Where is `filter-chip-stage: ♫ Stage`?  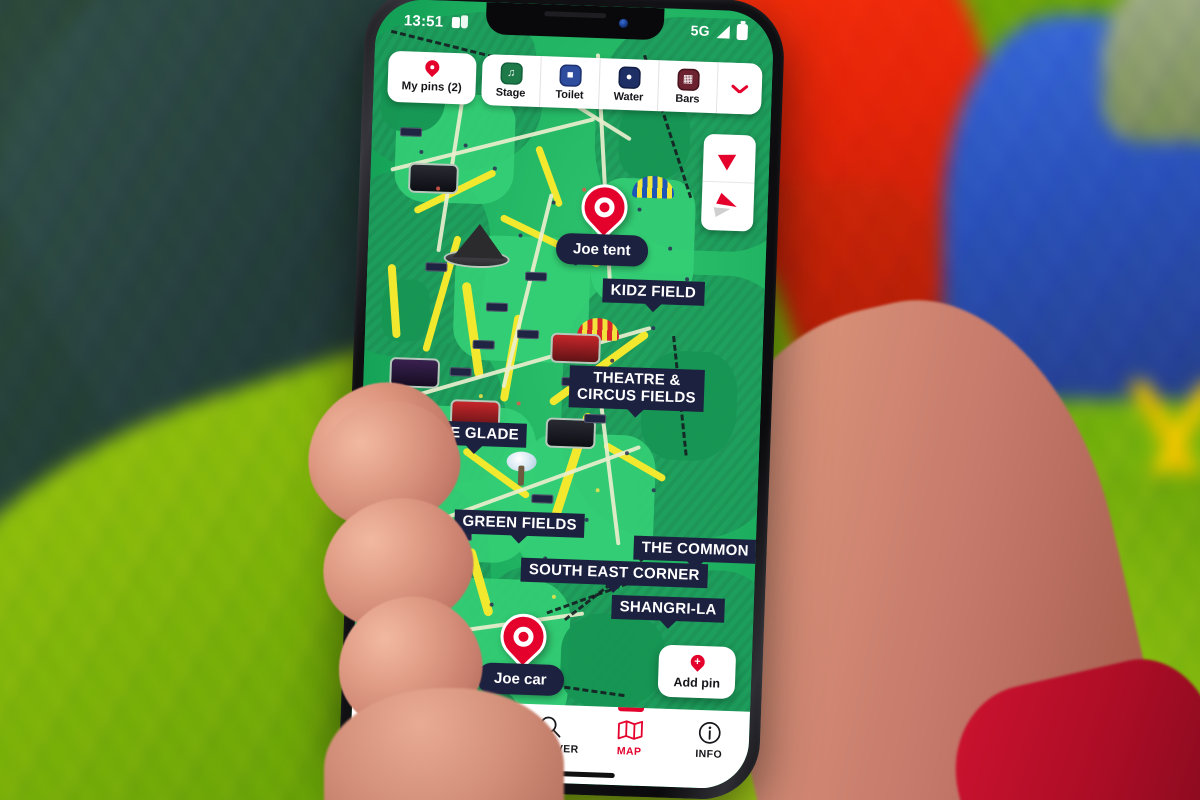 filter-chip-stage: ♫ Stage is located at coordinates (511, 81).